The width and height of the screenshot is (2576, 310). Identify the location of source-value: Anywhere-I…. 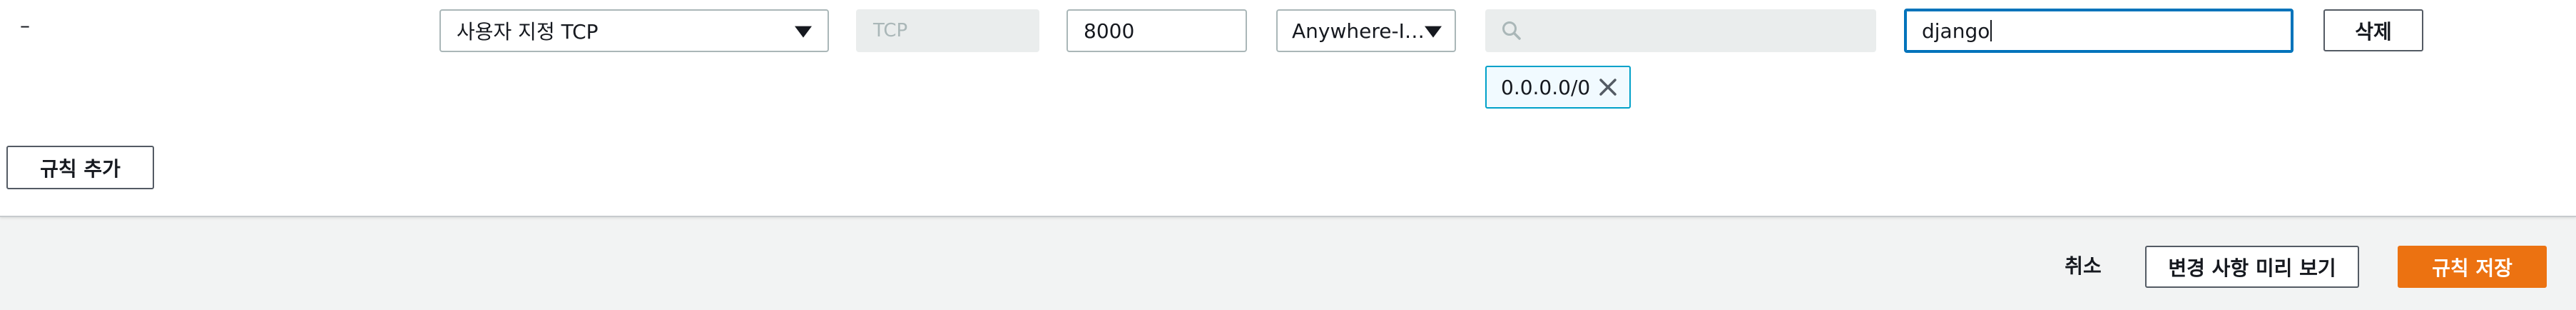
(1358, 31).